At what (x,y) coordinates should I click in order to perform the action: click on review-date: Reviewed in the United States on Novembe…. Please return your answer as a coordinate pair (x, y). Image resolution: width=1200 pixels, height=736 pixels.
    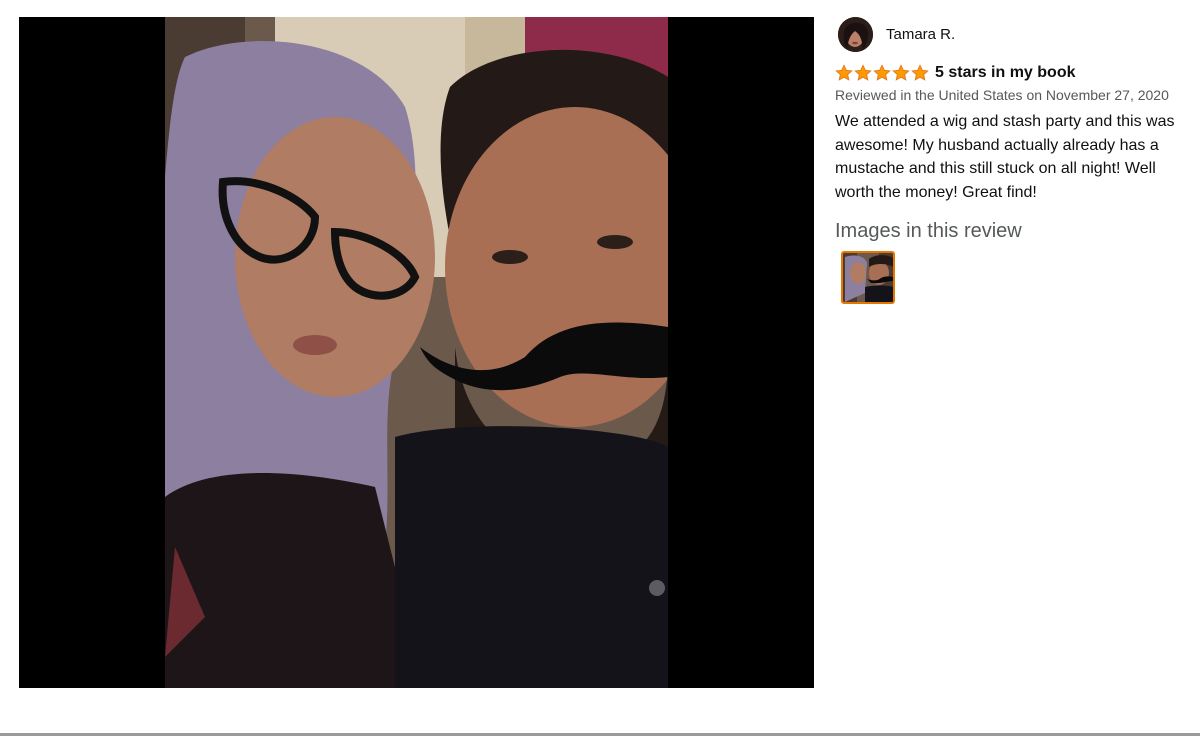
    Looking at the image, I should click on (1002, 95).